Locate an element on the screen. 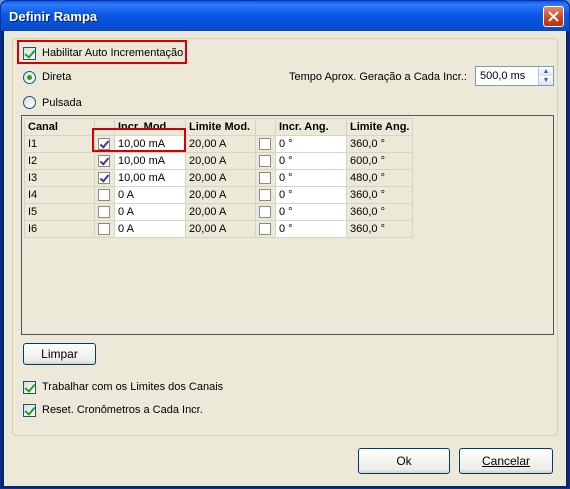  close-icon is located at coordinates (553, 16).